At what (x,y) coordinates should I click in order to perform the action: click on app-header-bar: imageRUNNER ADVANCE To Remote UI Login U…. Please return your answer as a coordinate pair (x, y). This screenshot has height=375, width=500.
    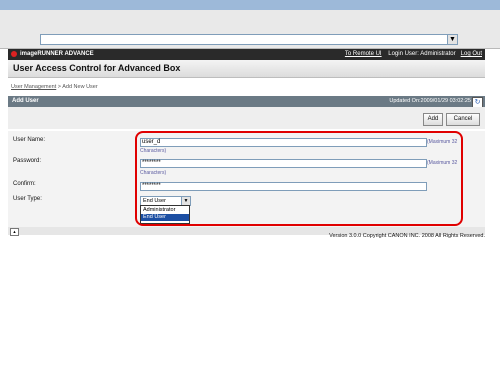
    Looking at the image, I should click on (246, 54).